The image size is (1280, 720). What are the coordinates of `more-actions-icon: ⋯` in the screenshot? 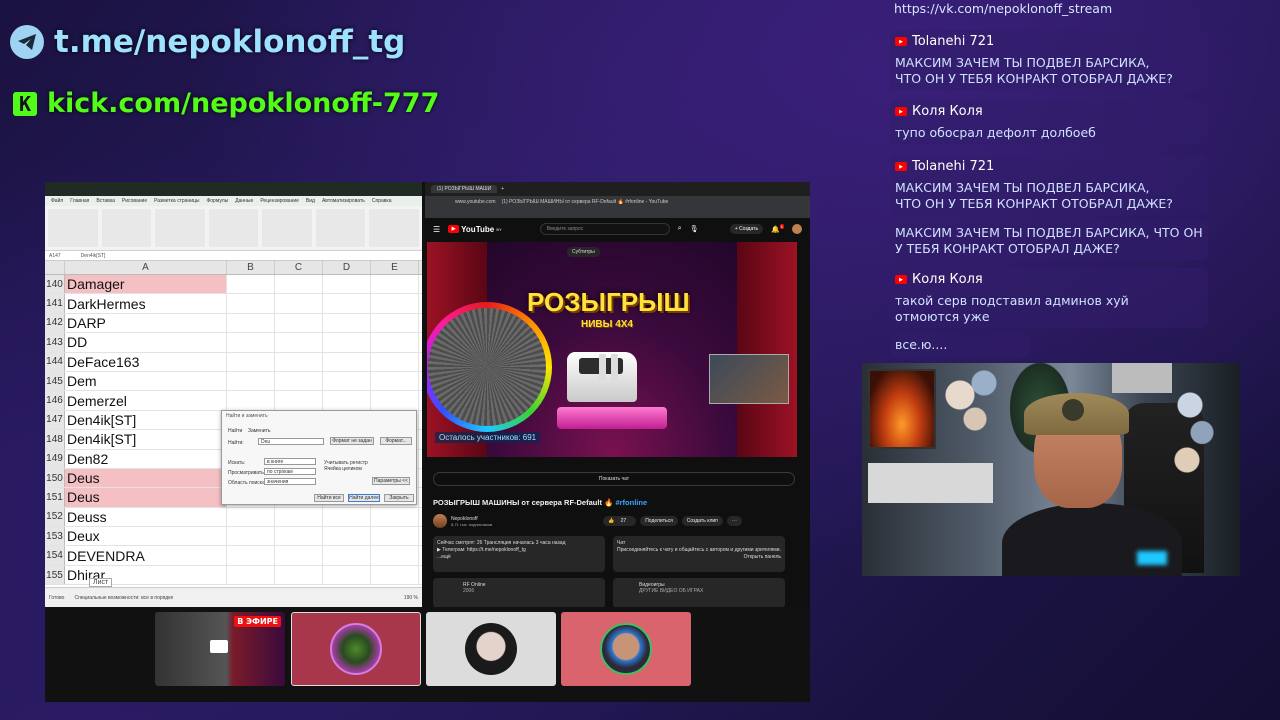 It's located at (734, 521).